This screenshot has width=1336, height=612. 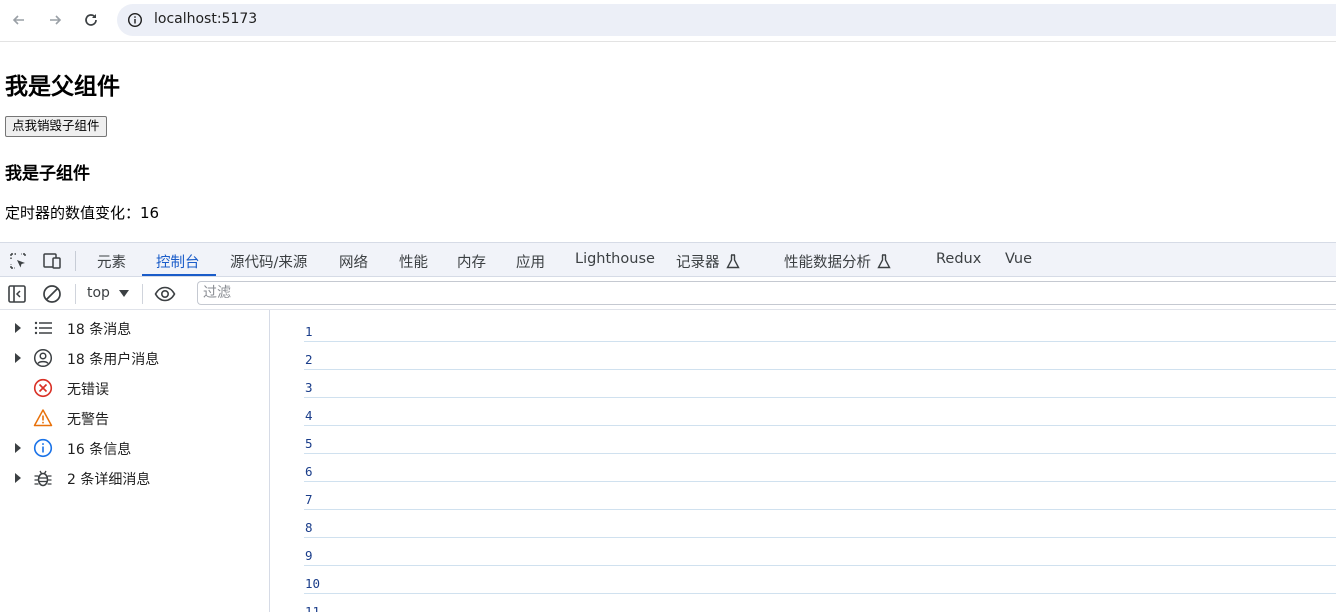 I want to click on sidebar-item-label: 无警告, so click(x=88, y=420).